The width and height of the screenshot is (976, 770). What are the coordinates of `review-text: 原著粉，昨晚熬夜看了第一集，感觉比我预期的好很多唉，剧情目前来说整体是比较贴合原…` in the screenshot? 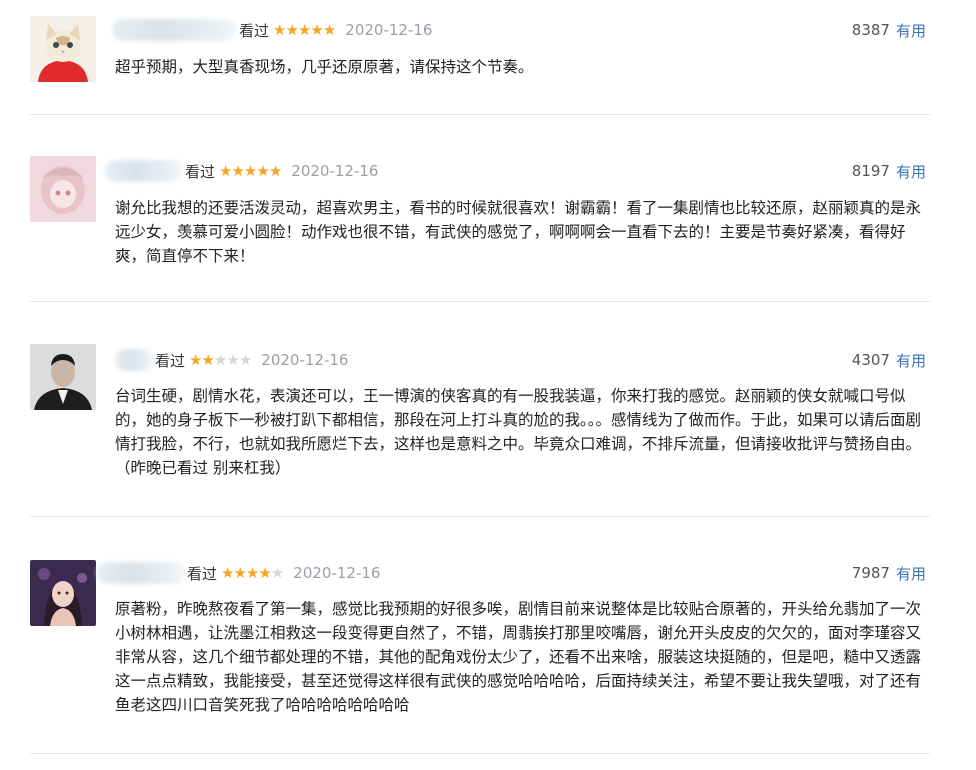 It's located at (518, 657).